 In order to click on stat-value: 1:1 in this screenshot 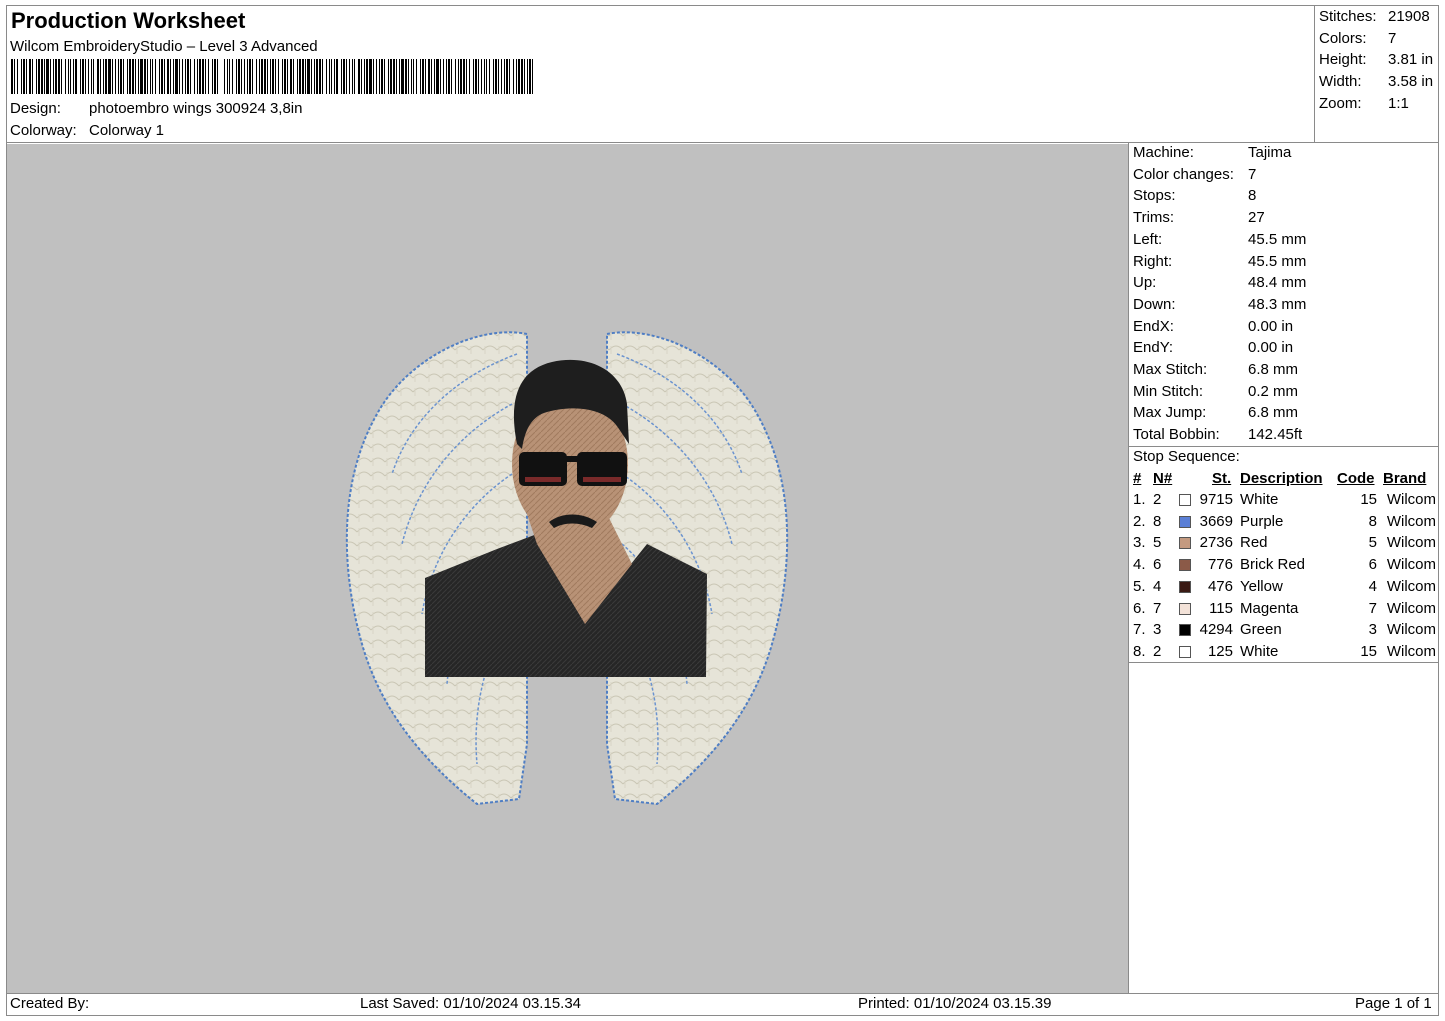, I will do `click(1398, 103)`.